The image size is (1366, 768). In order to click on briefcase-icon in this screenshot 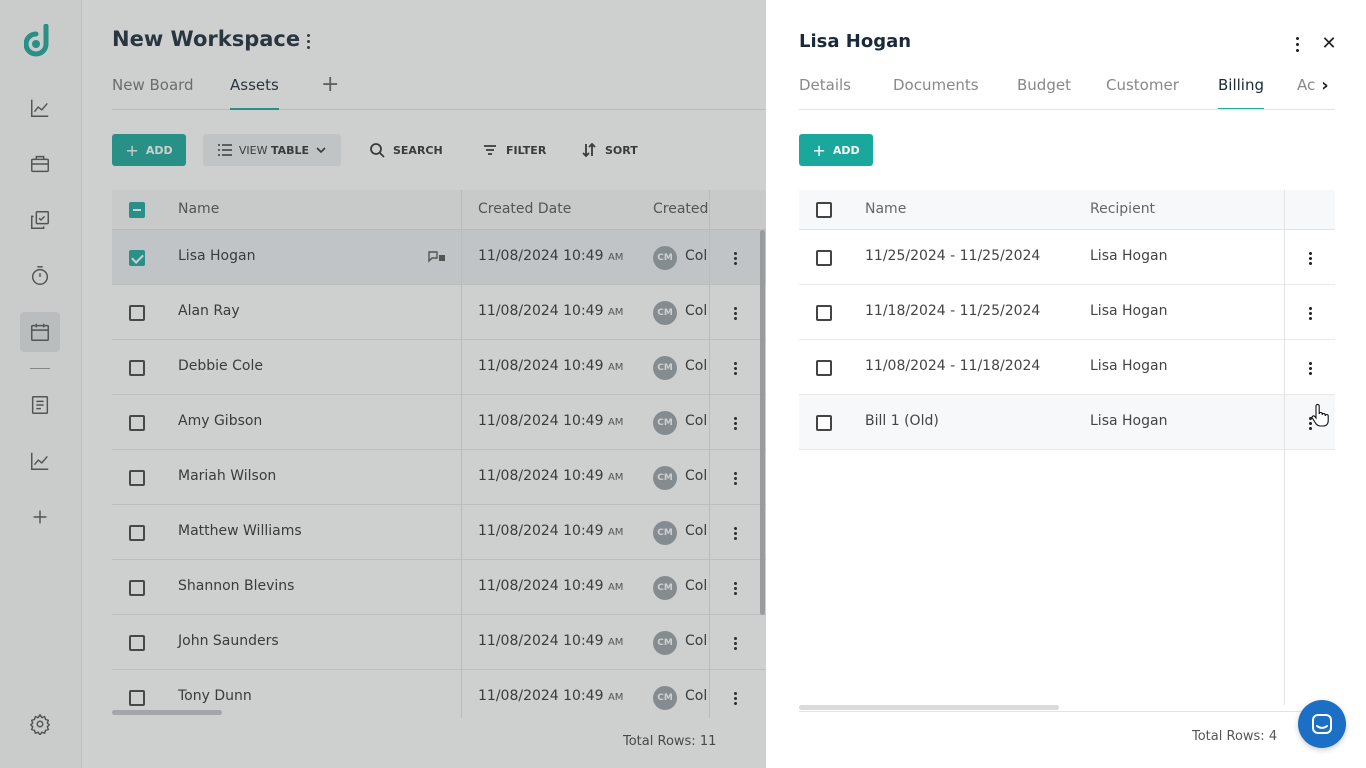, I will do `click(40, 164)`.